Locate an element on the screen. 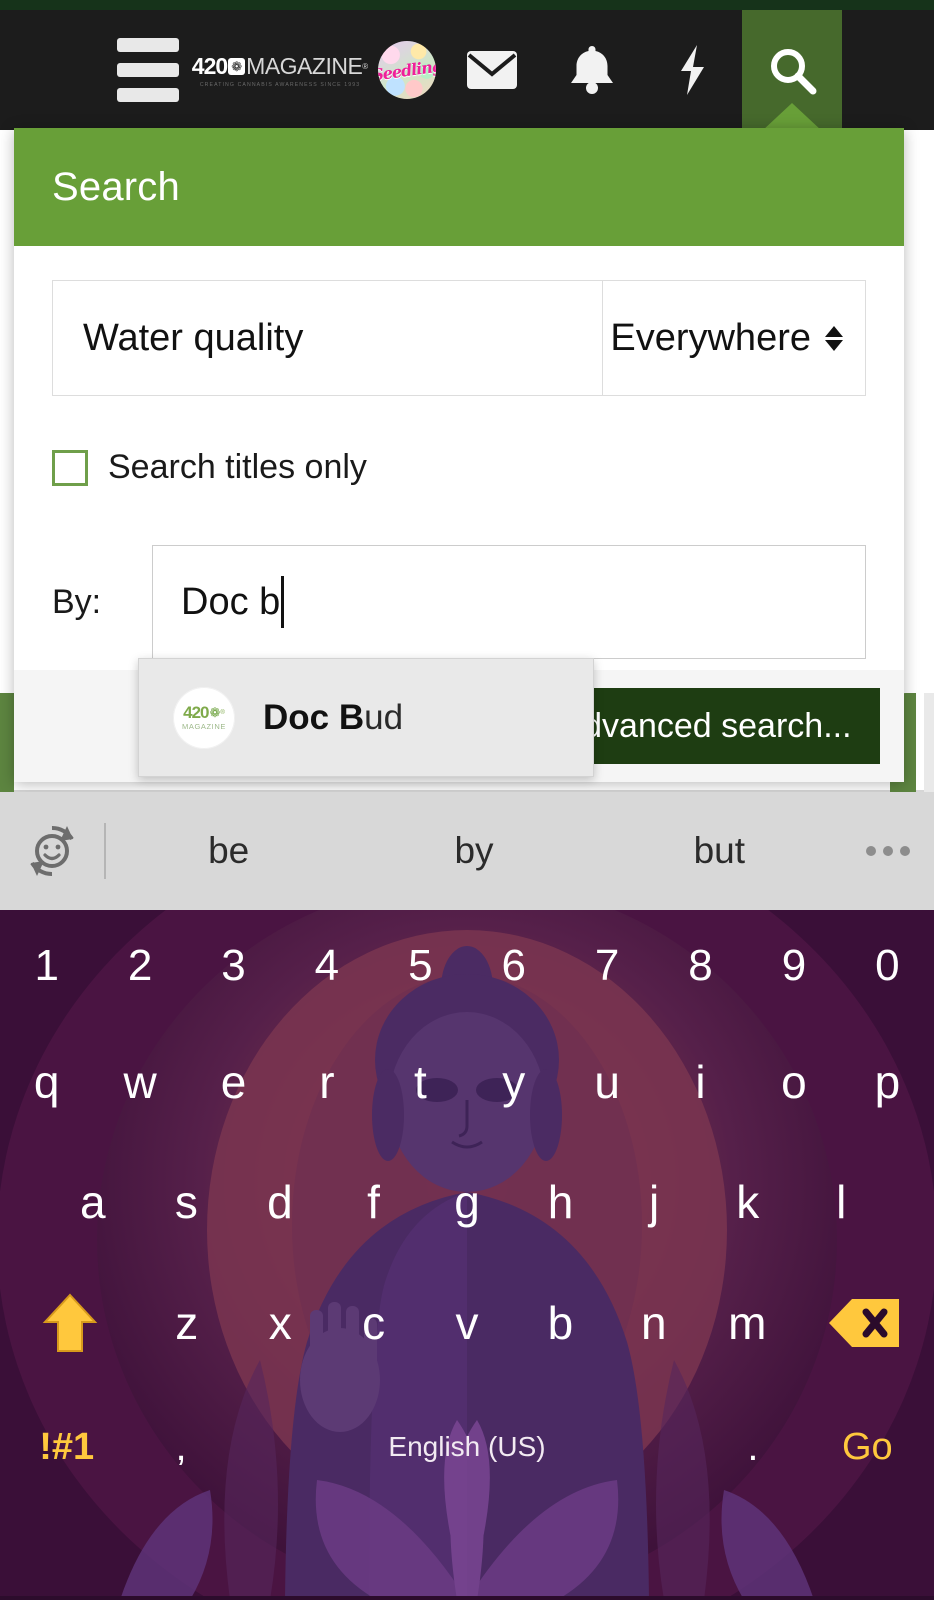 The image size is (934, 1600). suggestion-word-3: but is located at coordinates (719, 851).